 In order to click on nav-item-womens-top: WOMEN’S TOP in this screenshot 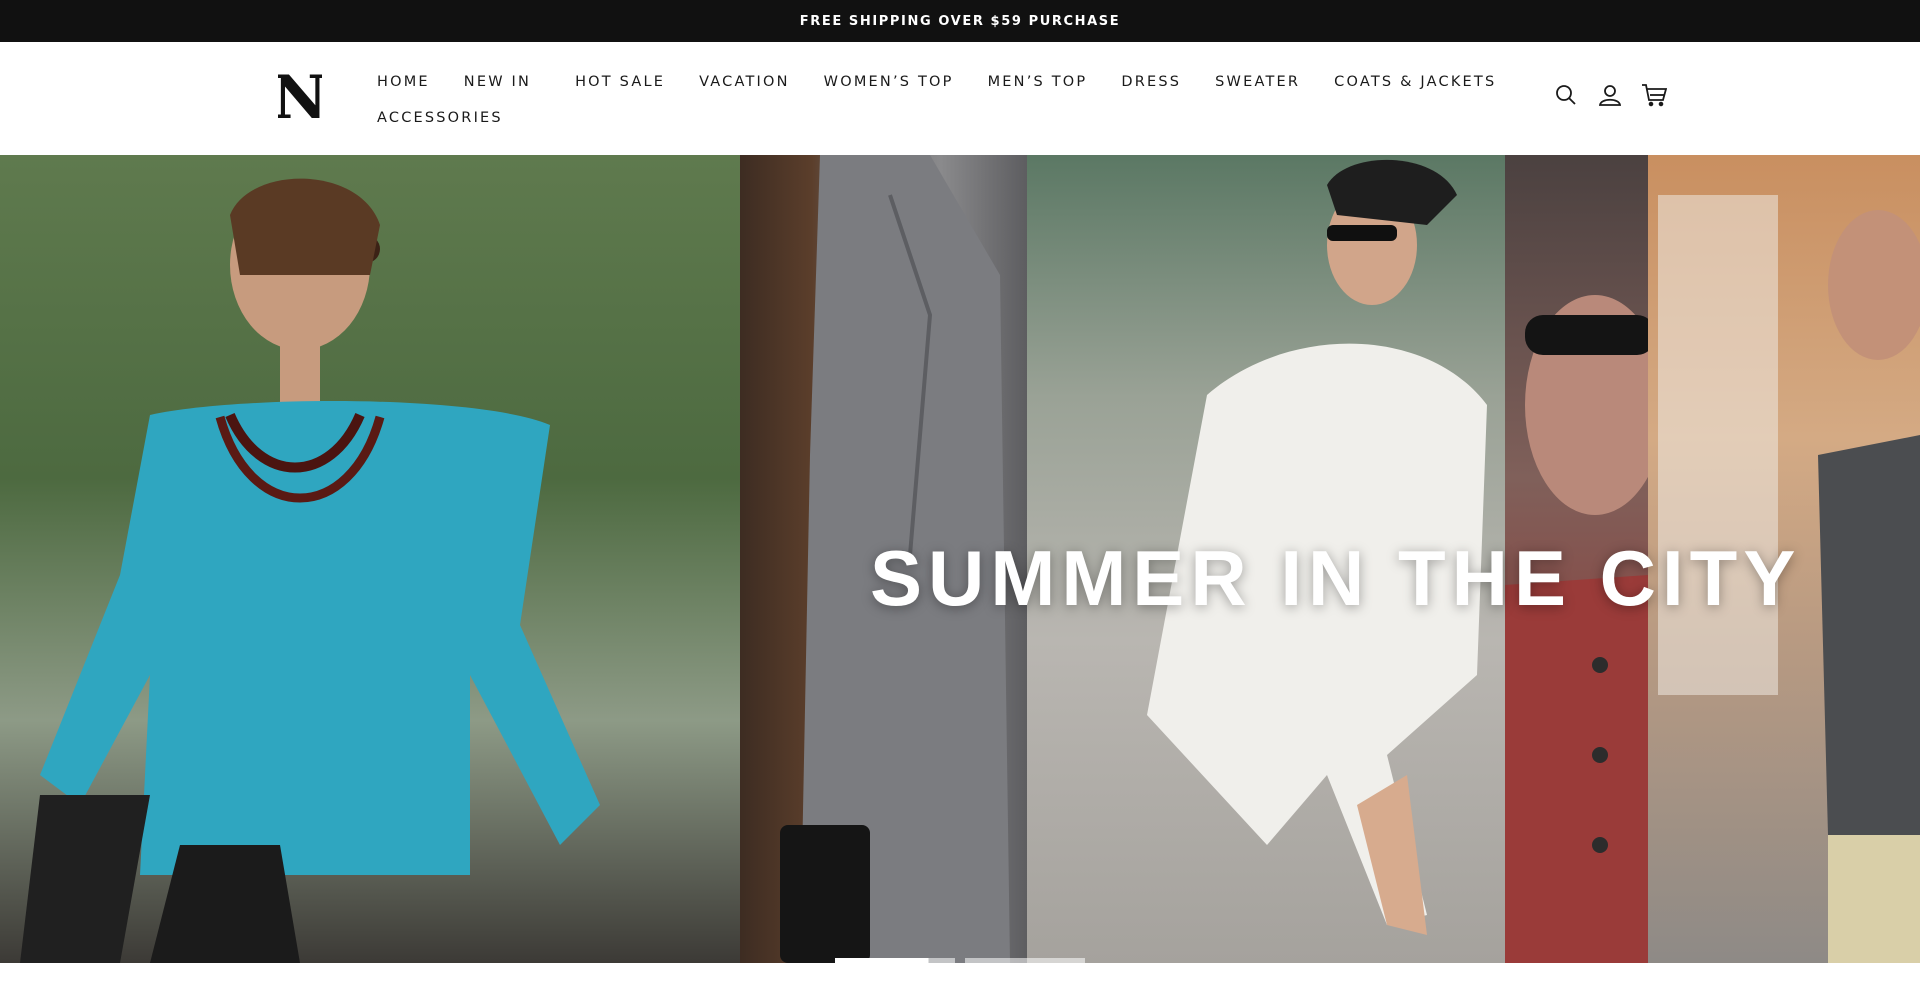, I will do `click(889, 82)`.